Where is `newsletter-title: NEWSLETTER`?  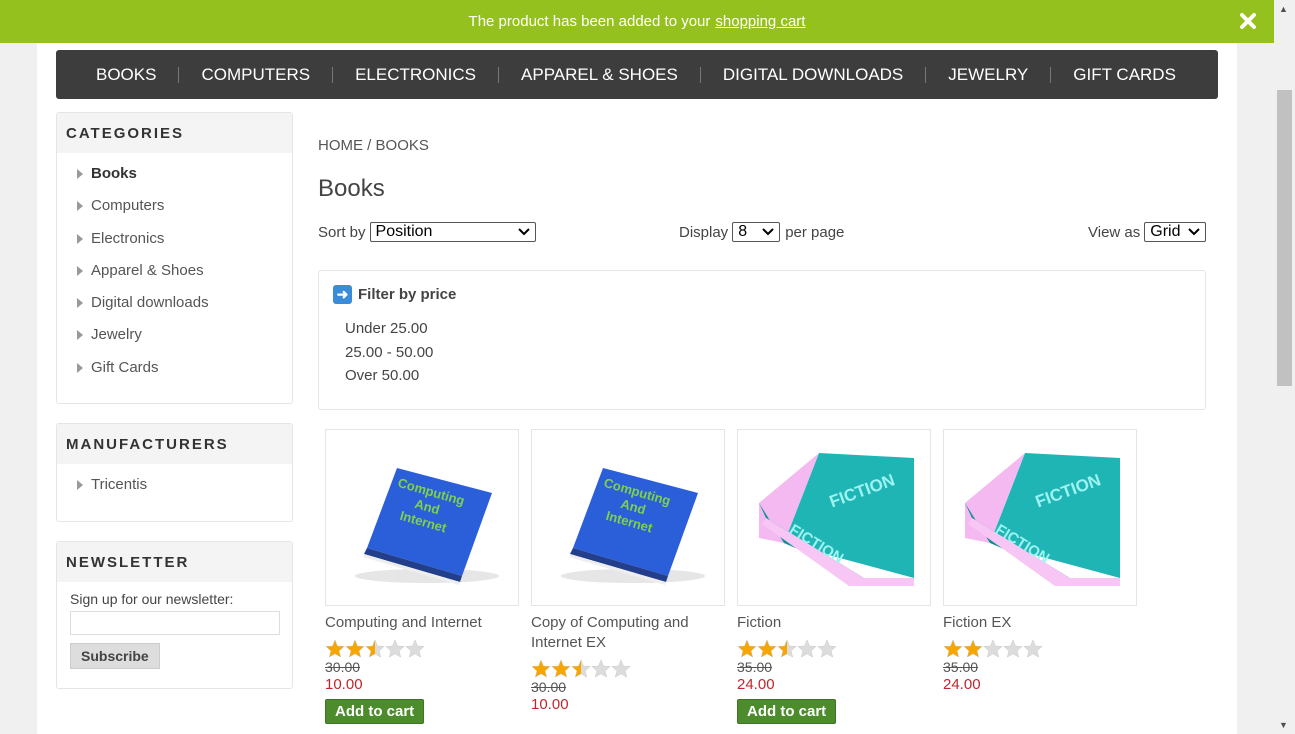 newsletter-title: NEWSLETTER is located at coordinates (174, 562).